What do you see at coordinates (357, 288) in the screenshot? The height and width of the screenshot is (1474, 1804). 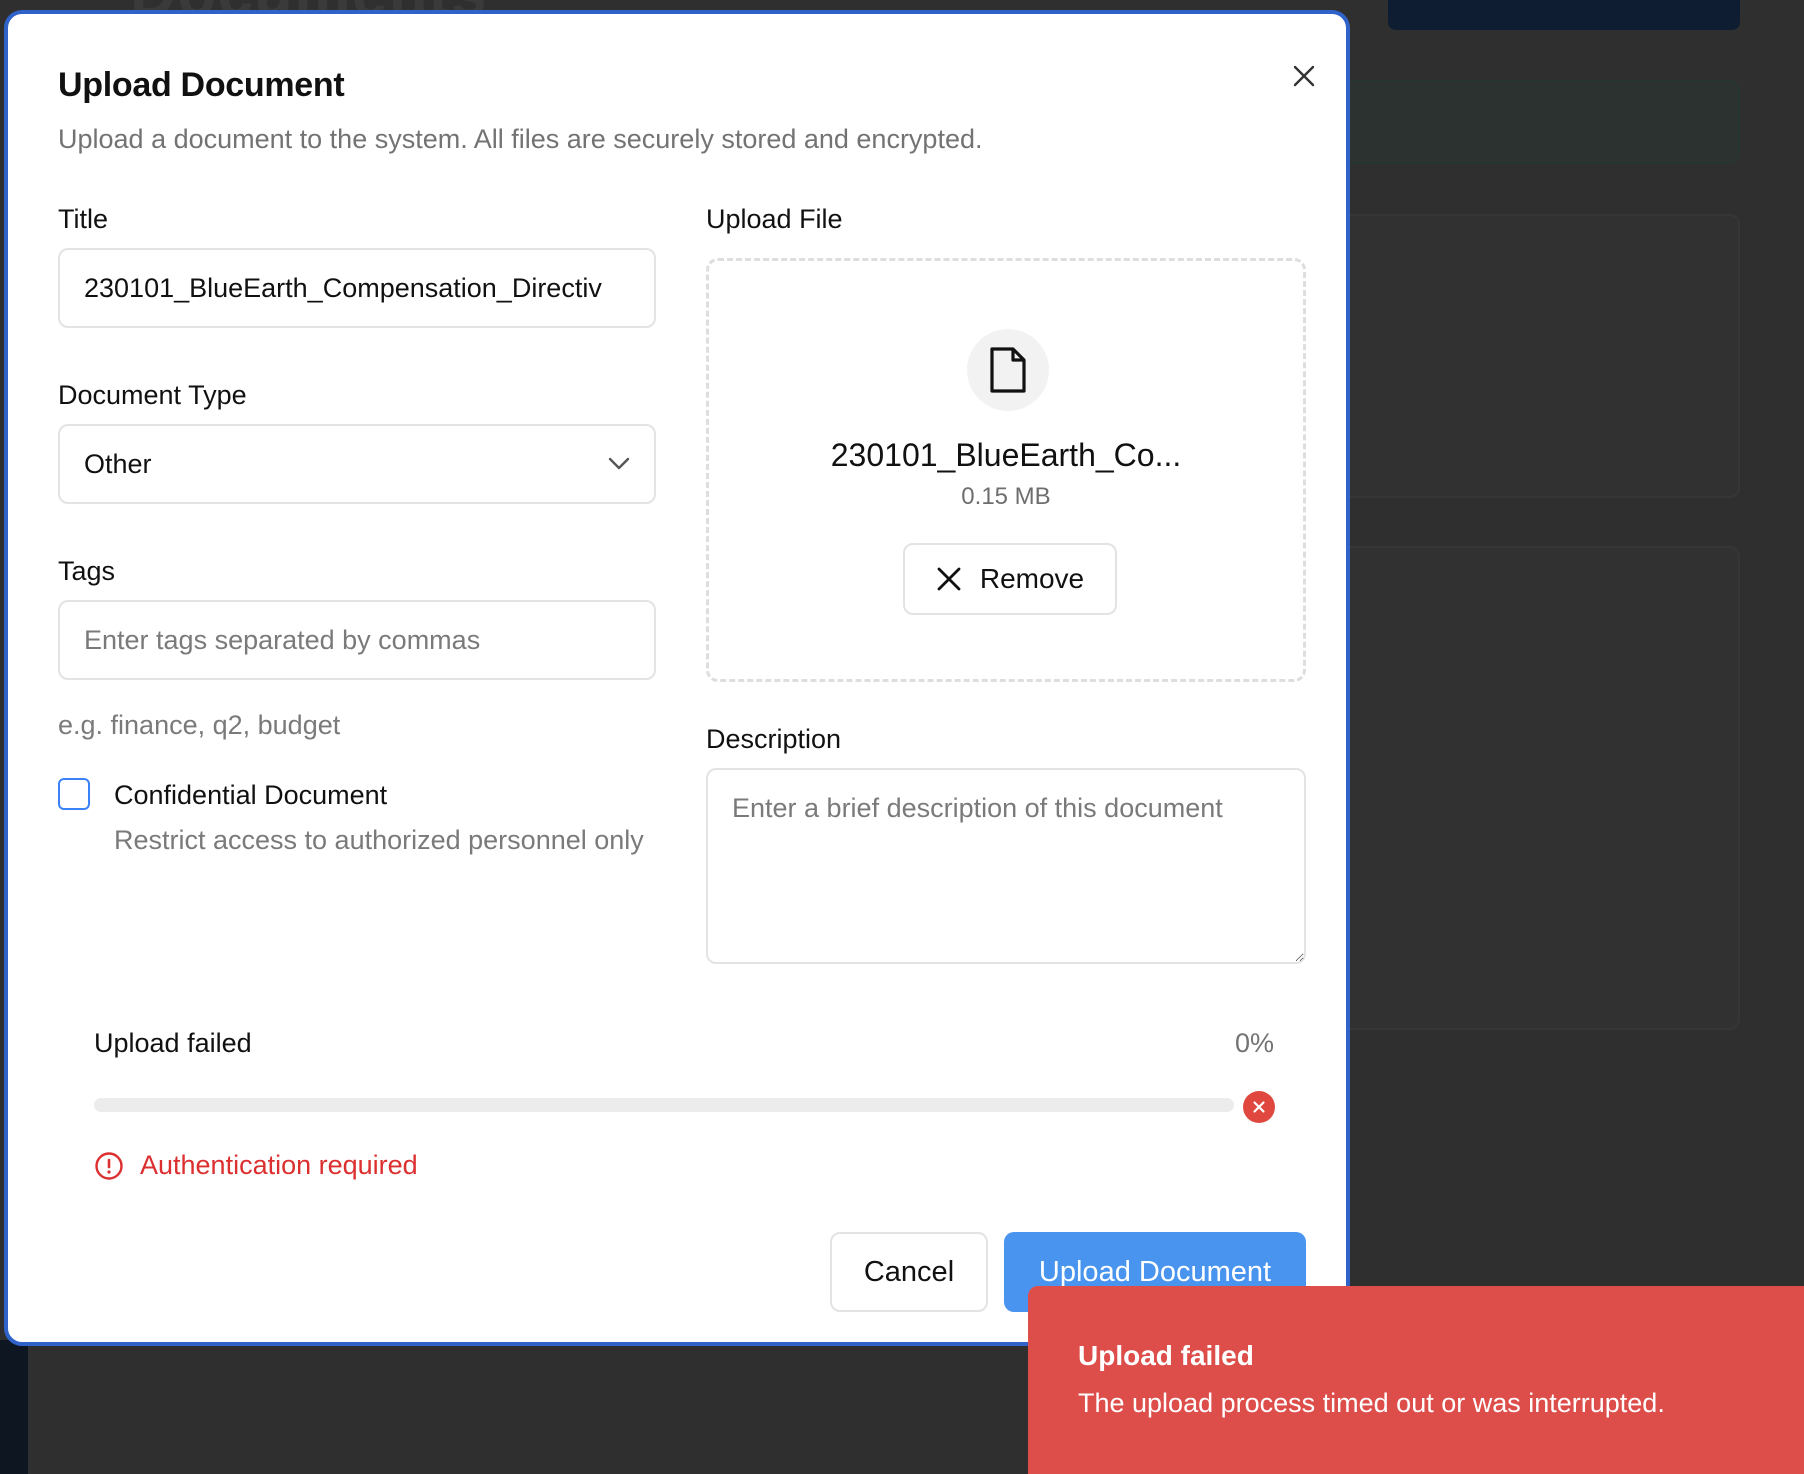 I see `title-input` at bounding box center [357, 288].